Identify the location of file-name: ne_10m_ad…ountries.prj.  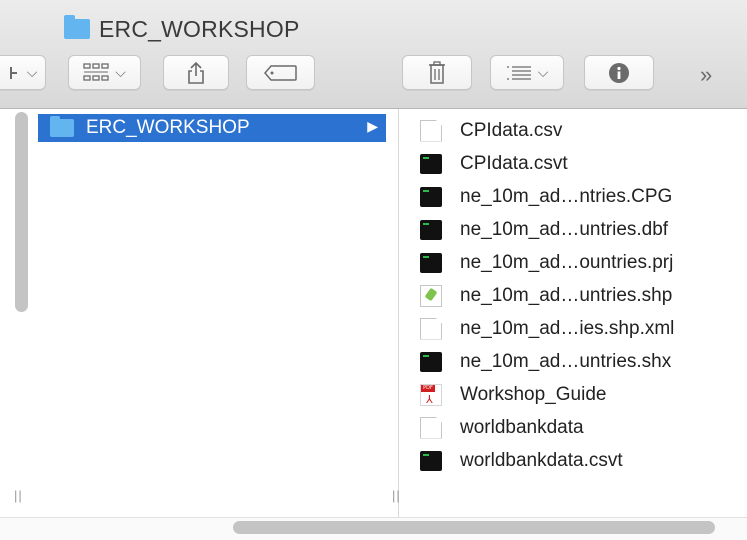
(567, 262).